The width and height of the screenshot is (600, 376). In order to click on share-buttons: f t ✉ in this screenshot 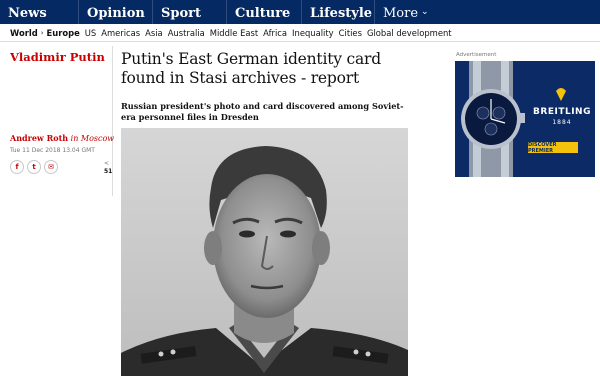, I will do `click(34, 167)`.